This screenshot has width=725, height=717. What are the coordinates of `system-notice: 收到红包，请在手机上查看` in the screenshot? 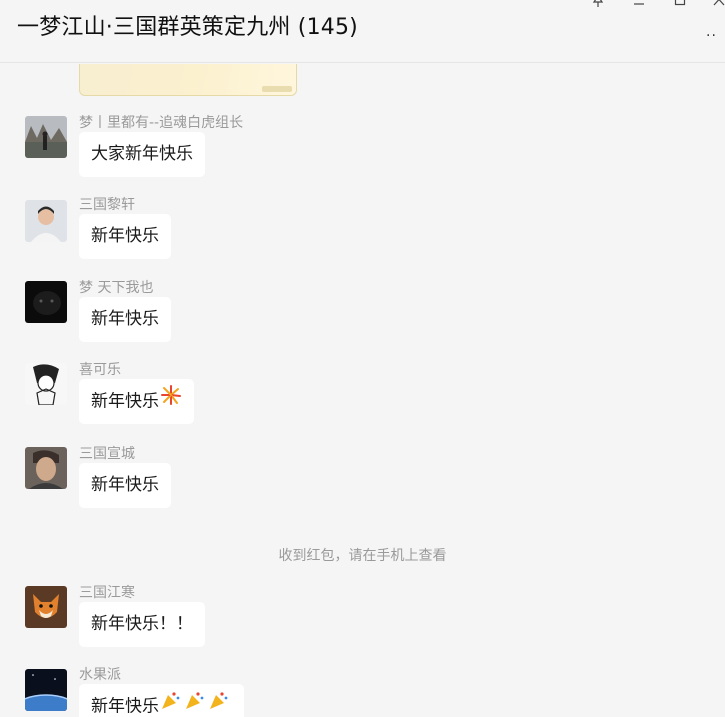 It's located at (362, 556).